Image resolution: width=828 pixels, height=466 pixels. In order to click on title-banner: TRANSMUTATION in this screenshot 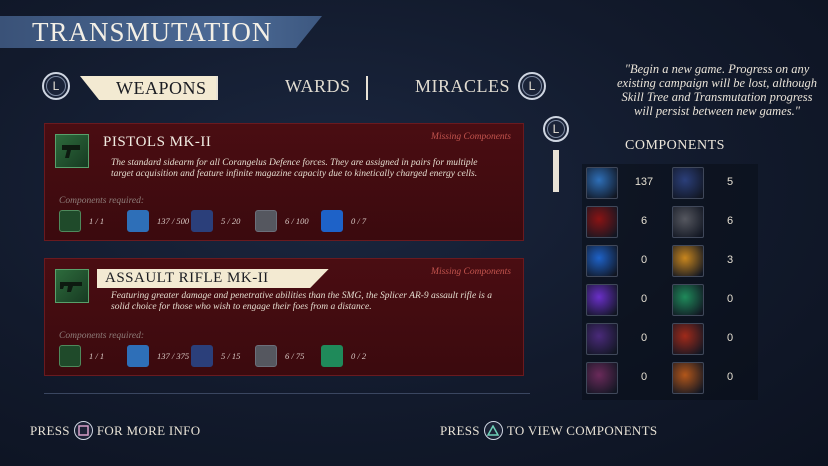, I will do `click(161, 32)`.